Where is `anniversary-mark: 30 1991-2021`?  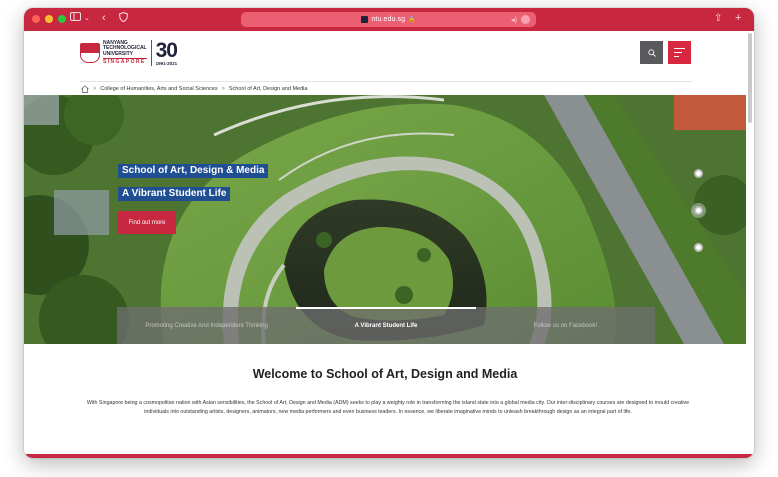
anniversary-mark: 30 1991-2021 is located at coordinates (166, 52).